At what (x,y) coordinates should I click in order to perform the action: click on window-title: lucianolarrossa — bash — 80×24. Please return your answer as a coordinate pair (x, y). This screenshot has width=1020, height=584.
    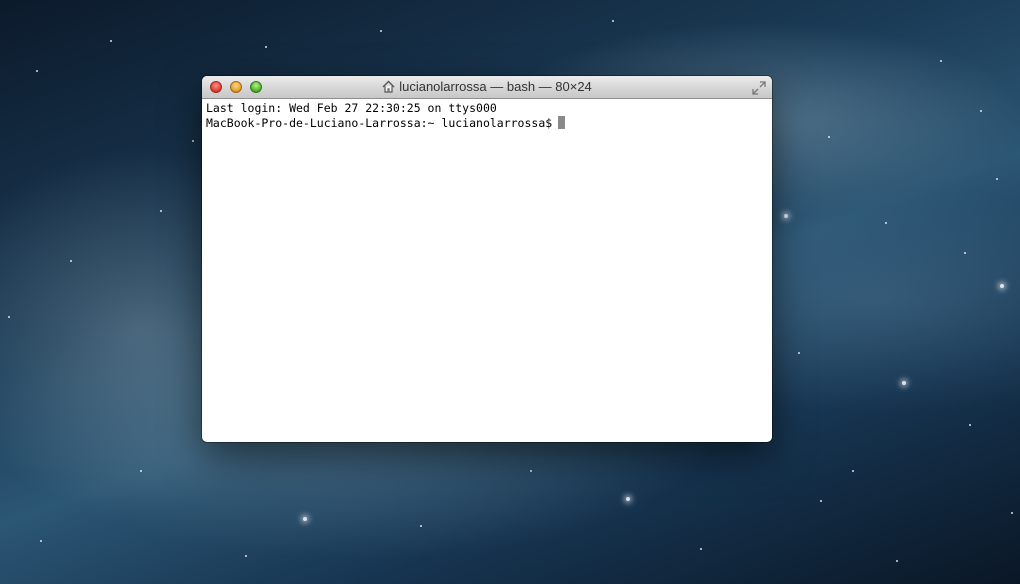
    Looking at the image, I should click on (487, 87).